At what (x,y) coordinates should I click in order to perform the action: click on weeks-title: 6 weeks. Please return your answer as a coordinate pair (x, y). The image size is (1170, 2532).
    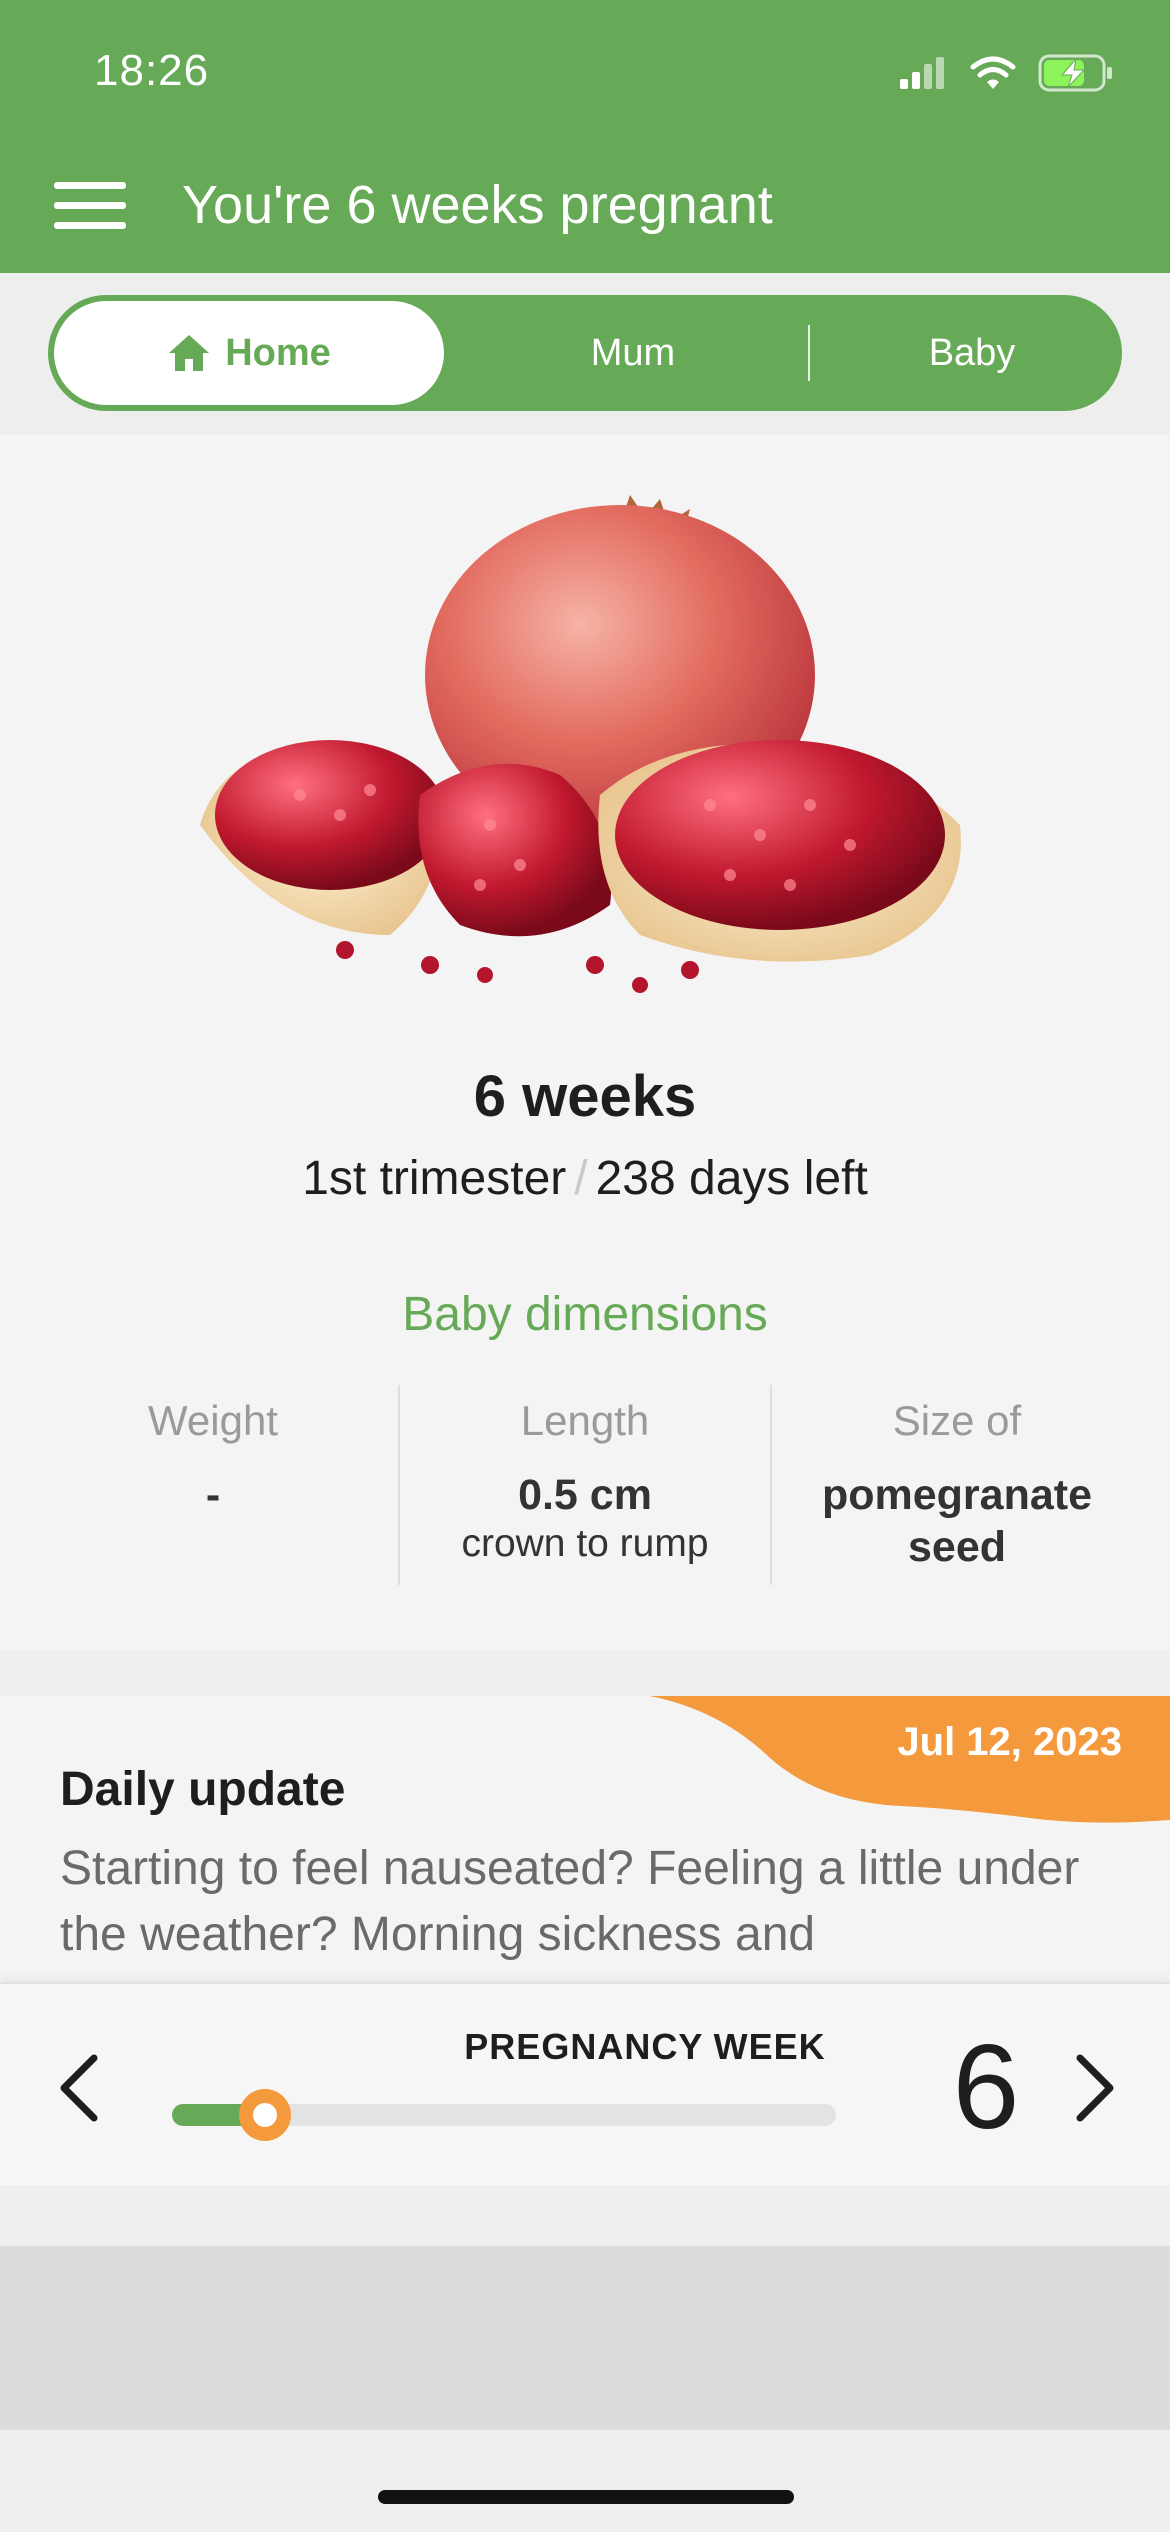
    Looking at the image, I should click on (585, 1096).